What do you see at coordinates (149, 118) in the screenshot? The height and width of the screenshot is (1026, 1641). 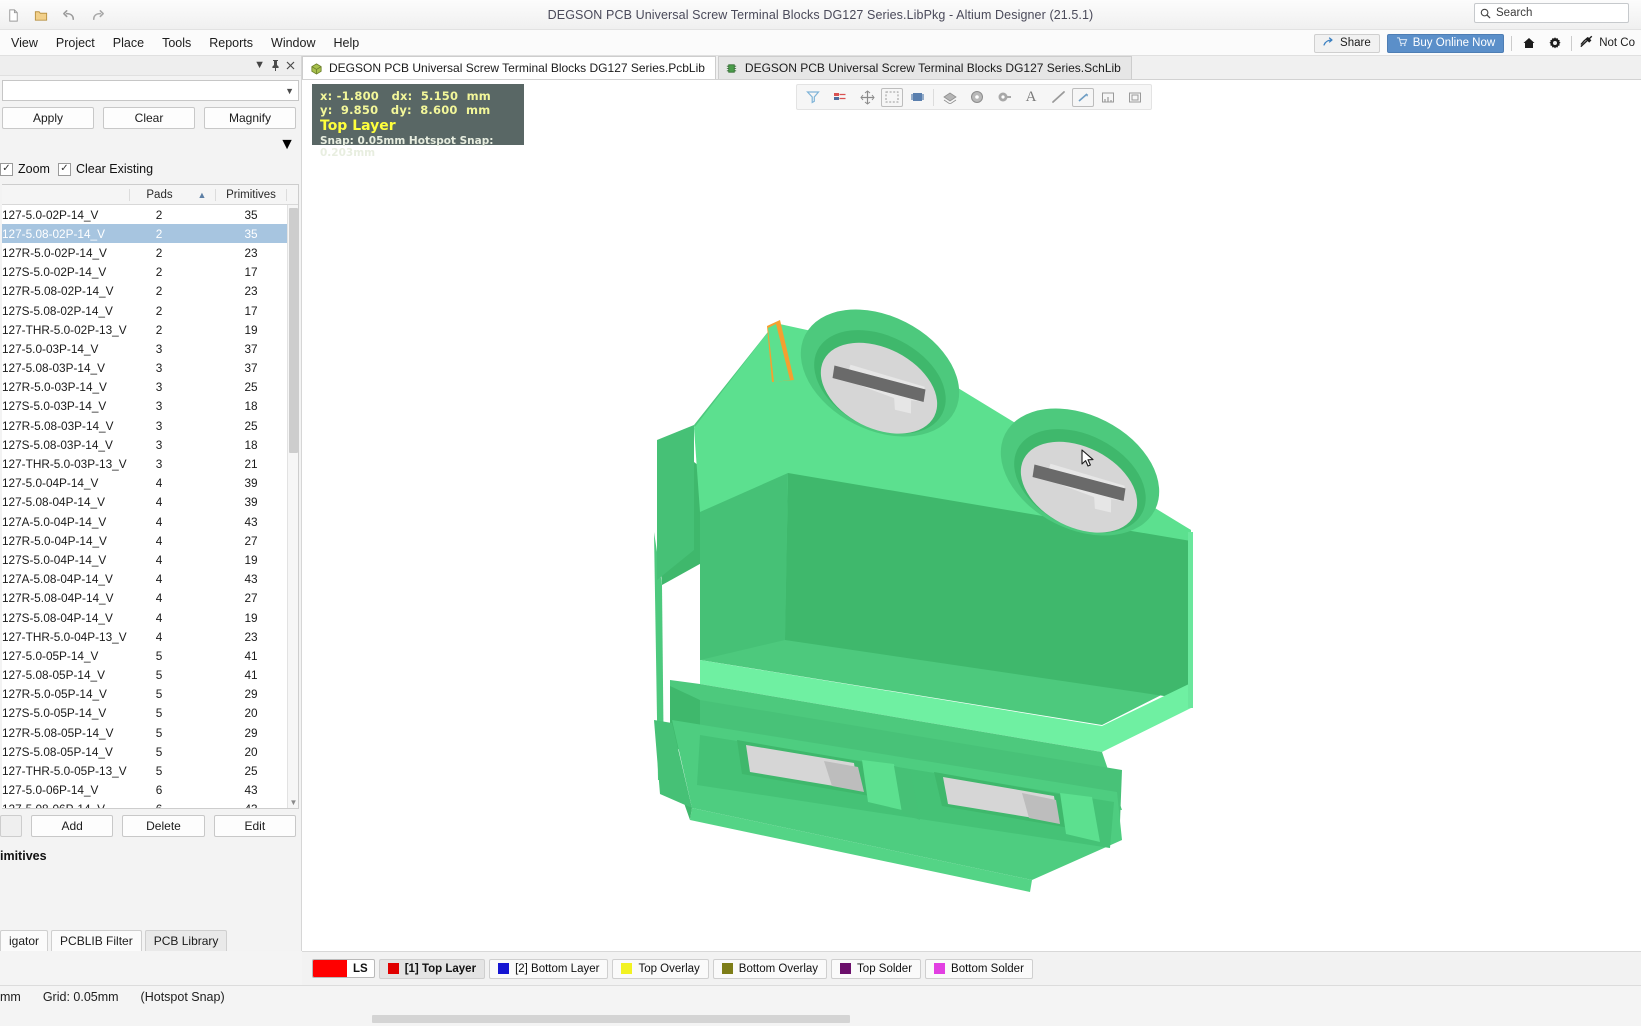 I see `clear-button: Clear` at bounding box center [149, 118].